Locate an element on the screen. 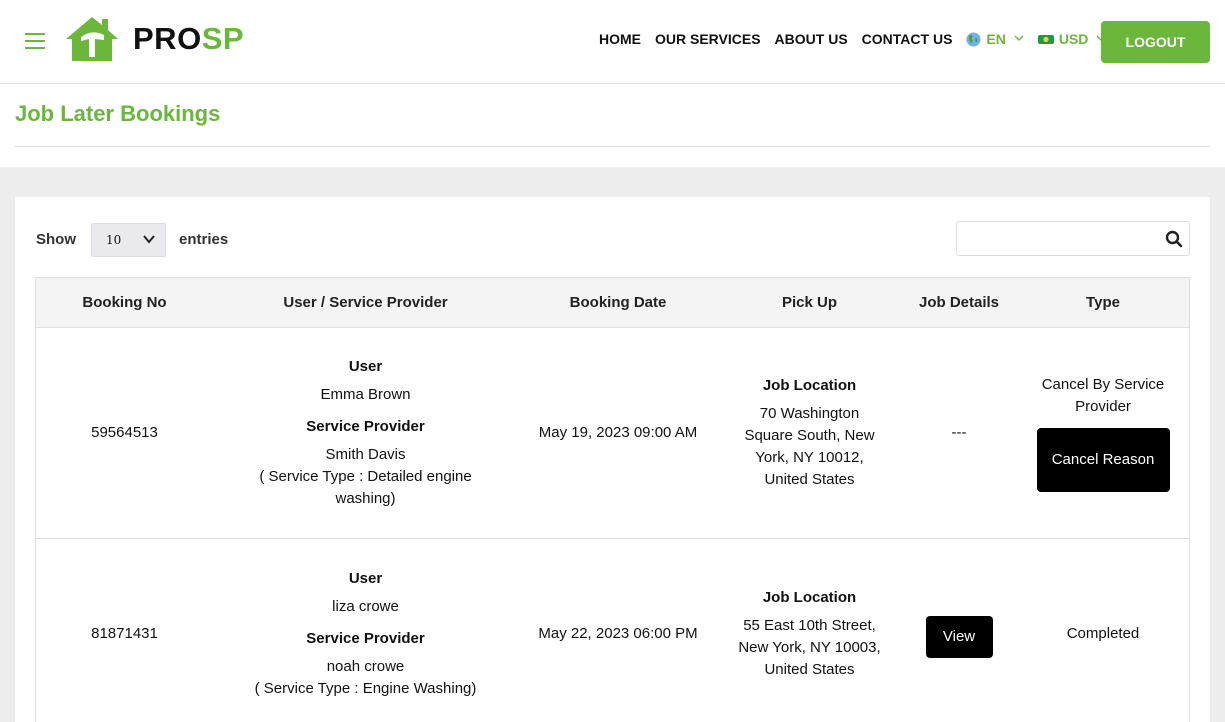  search-icon is located at coordinates (1174, 241).